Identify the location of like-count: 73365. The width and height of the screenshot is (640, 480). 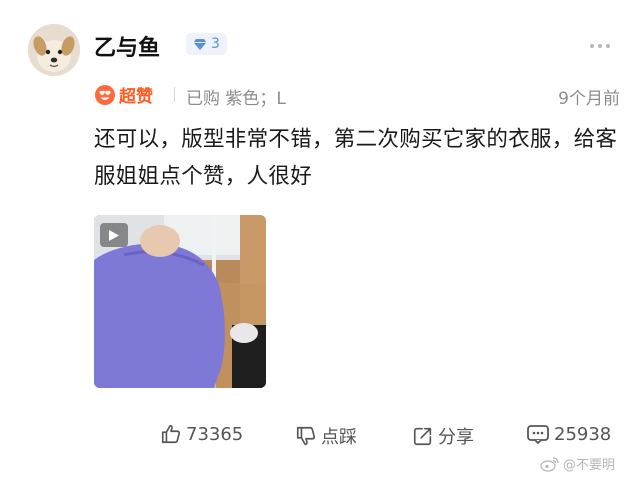
(215, 434).